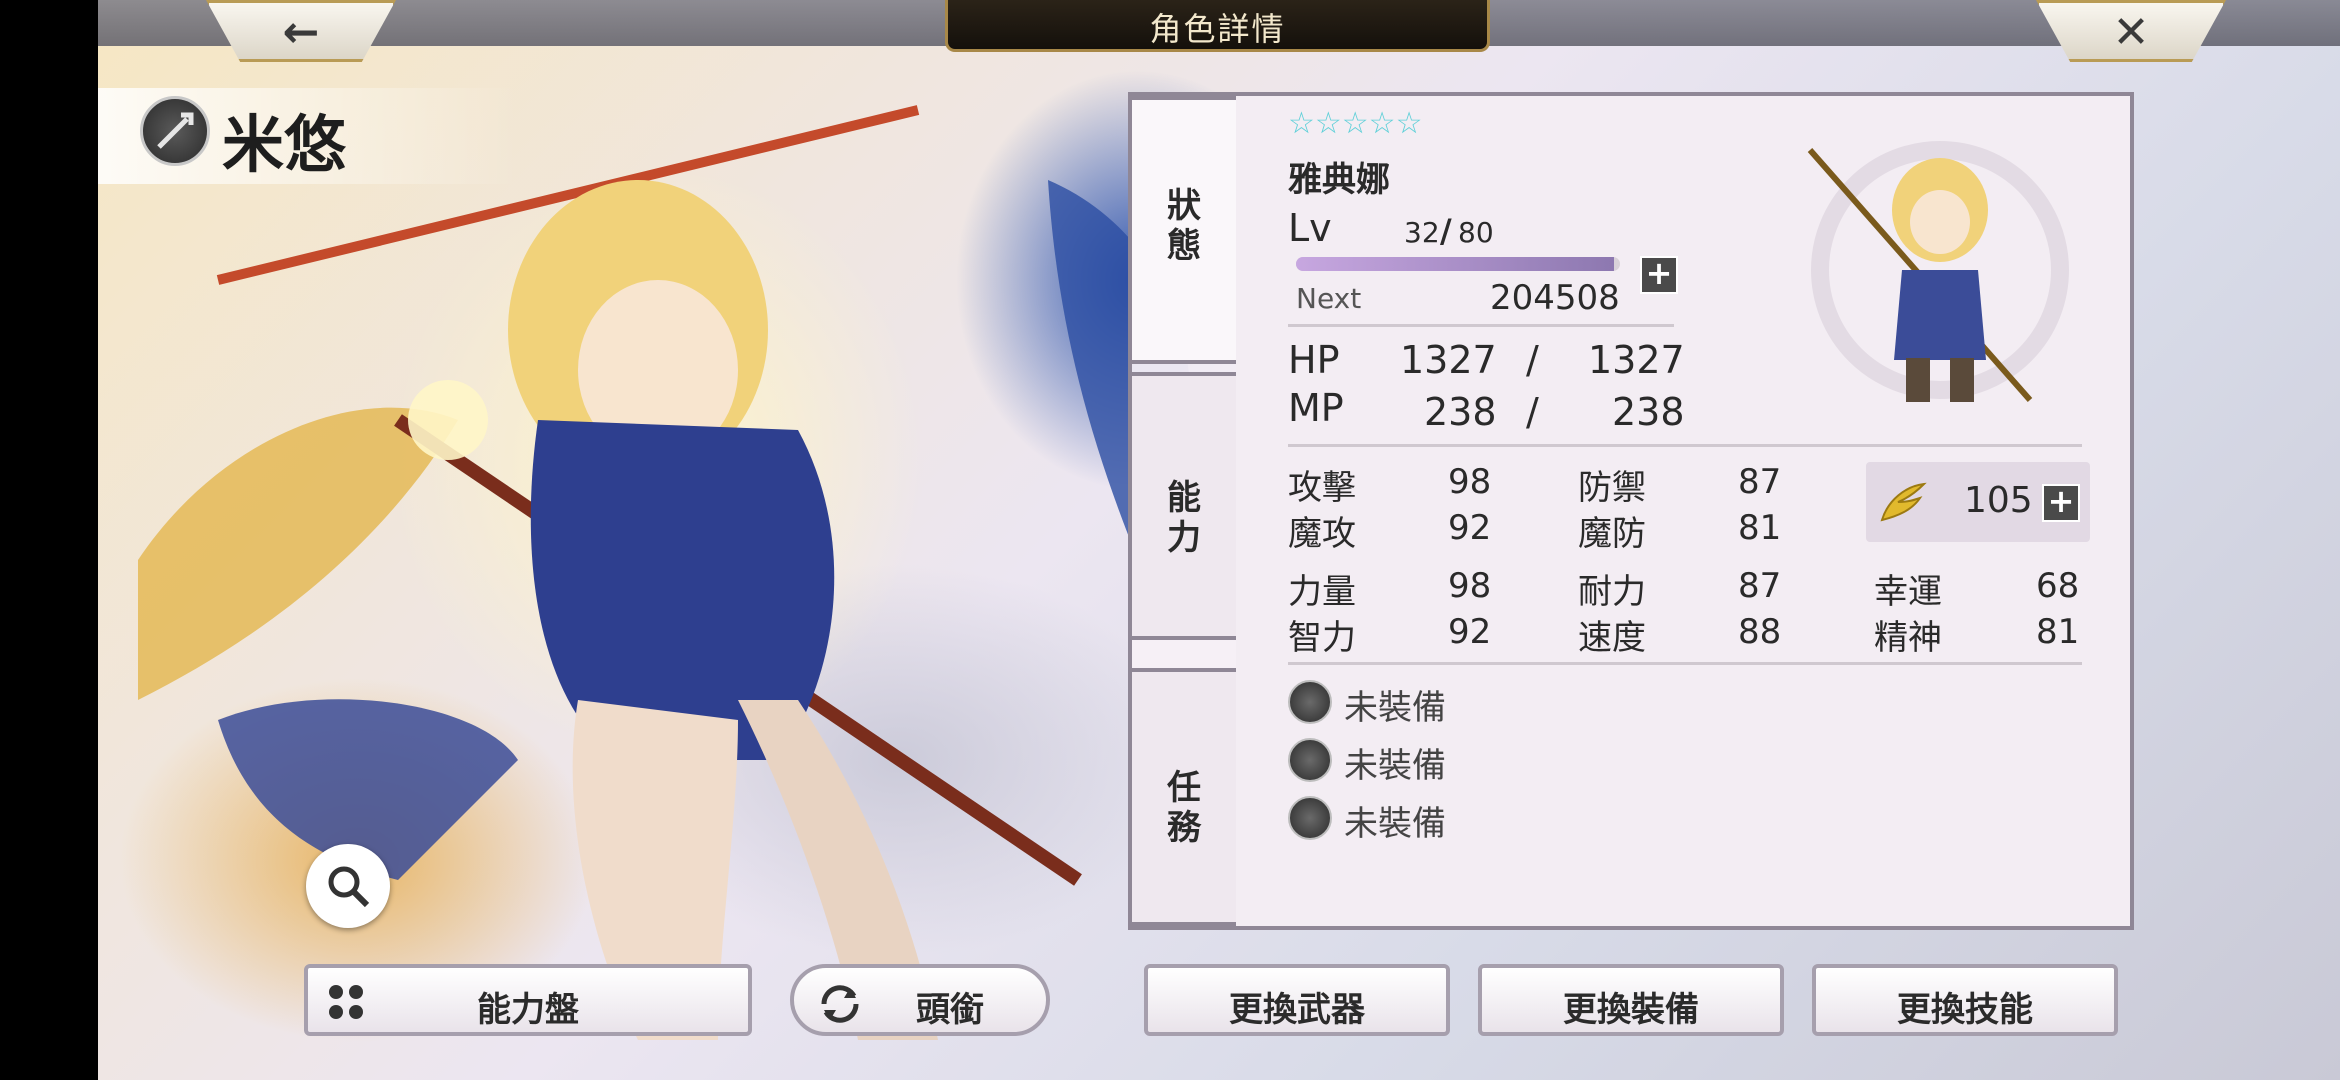  Describe the element at coordinates (1476, 232) in the screenshot. I see `level-max: 80` at that location.